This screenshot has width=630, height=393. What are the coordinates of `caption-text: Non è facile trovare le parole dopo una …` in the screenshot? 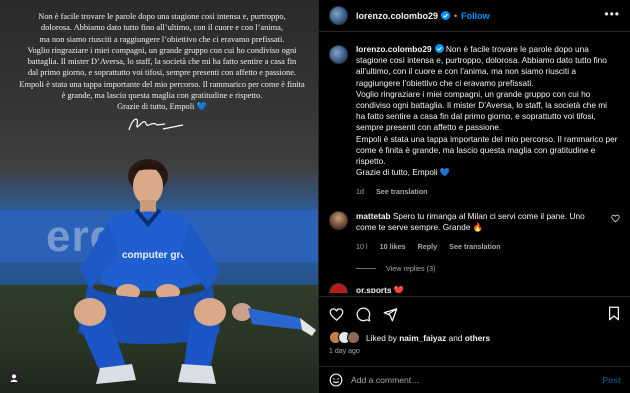 It's located at (487, 111).